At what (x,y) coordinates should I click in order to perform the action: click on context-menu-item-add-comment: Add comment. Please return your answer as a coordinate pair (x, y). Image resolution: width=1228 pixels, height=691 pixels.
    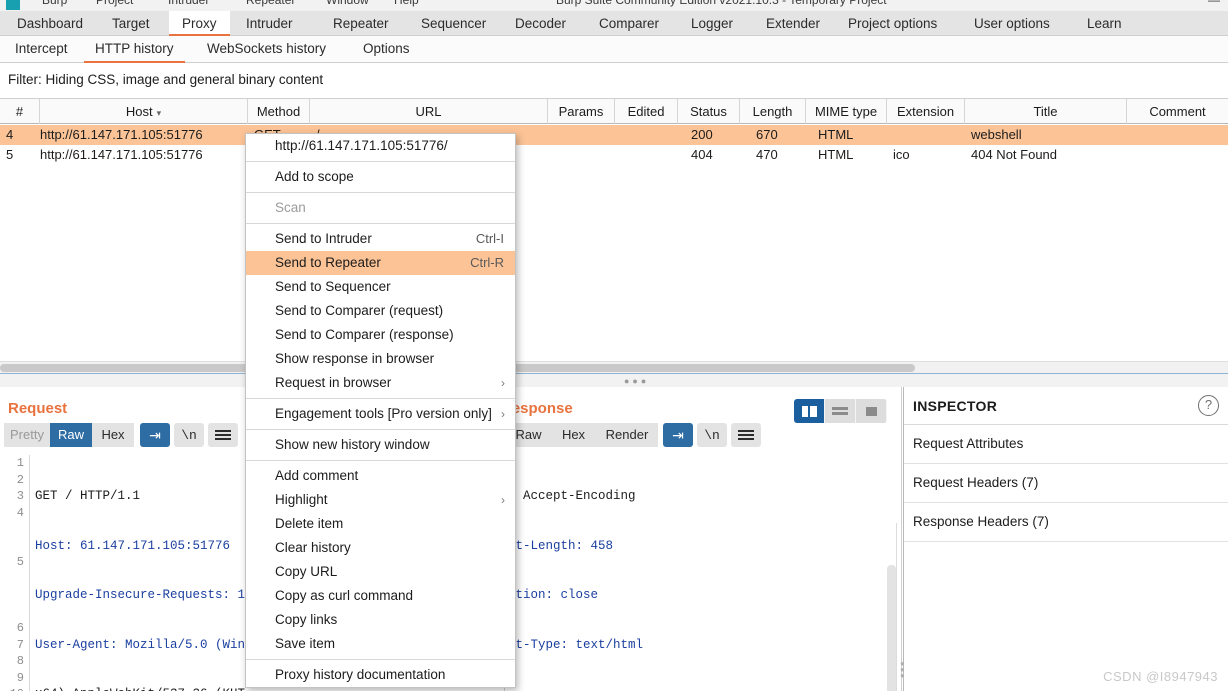
    Looking at the image, I should click on (380, 476).